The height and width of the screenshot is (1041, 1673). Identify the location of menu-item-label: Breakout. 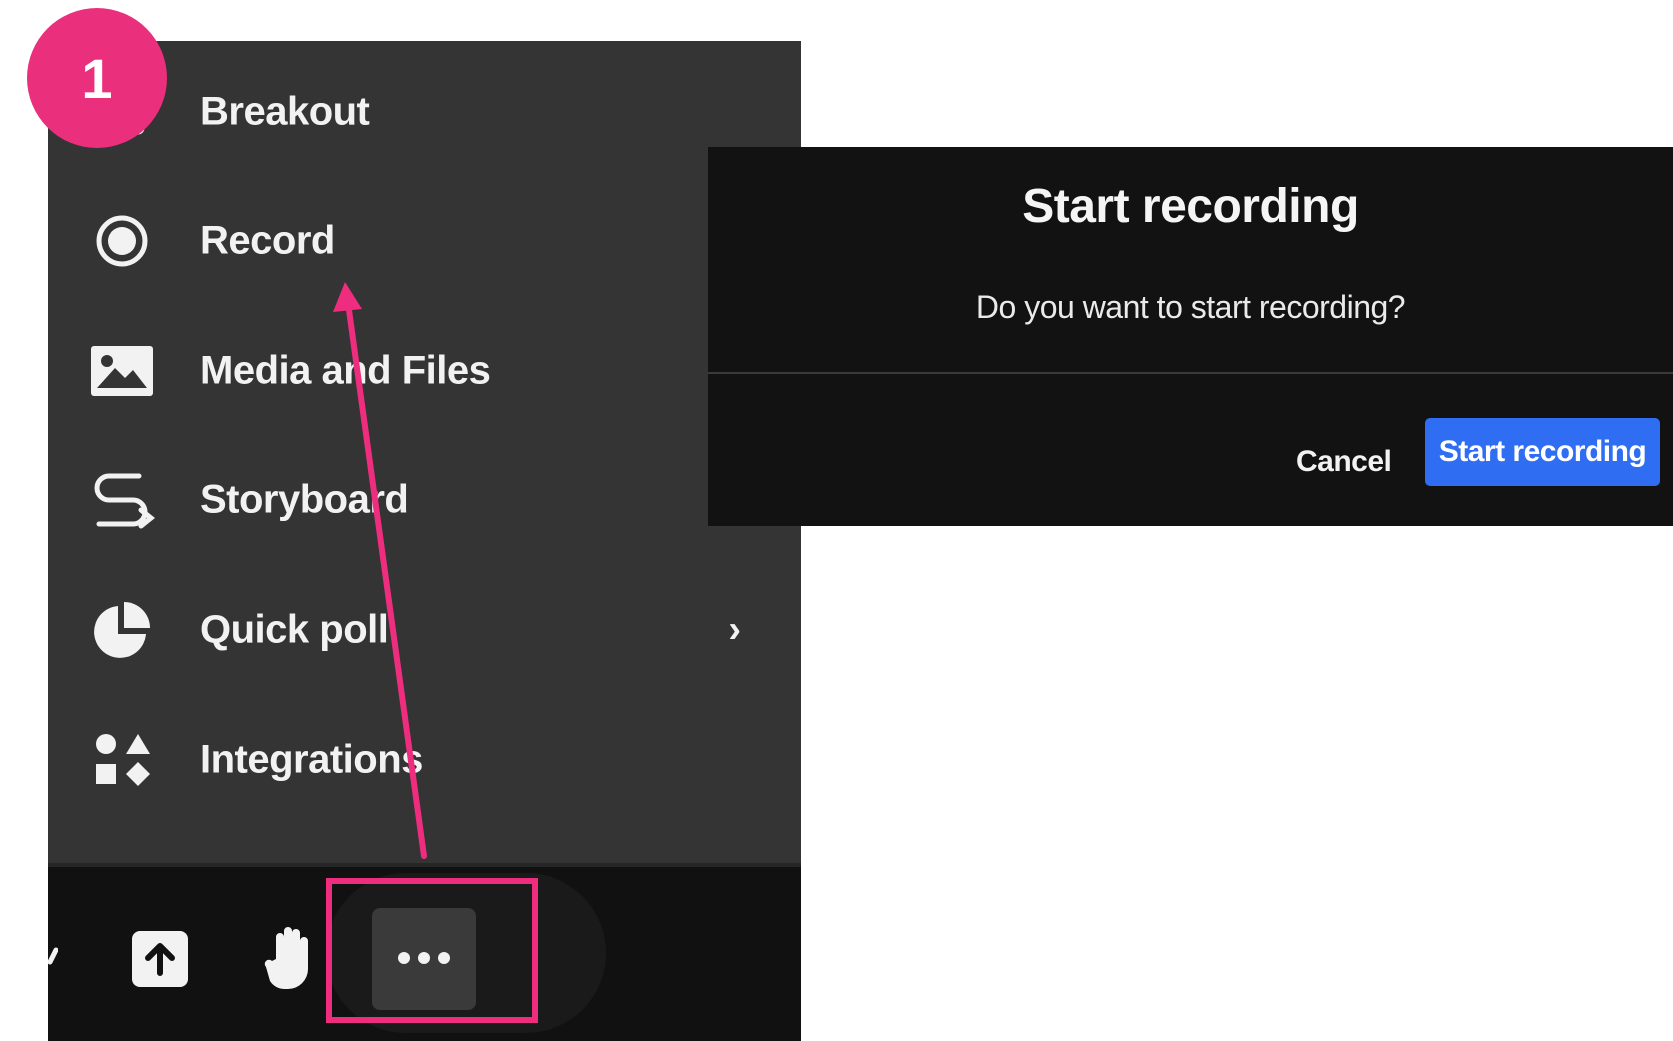
(285, 111).